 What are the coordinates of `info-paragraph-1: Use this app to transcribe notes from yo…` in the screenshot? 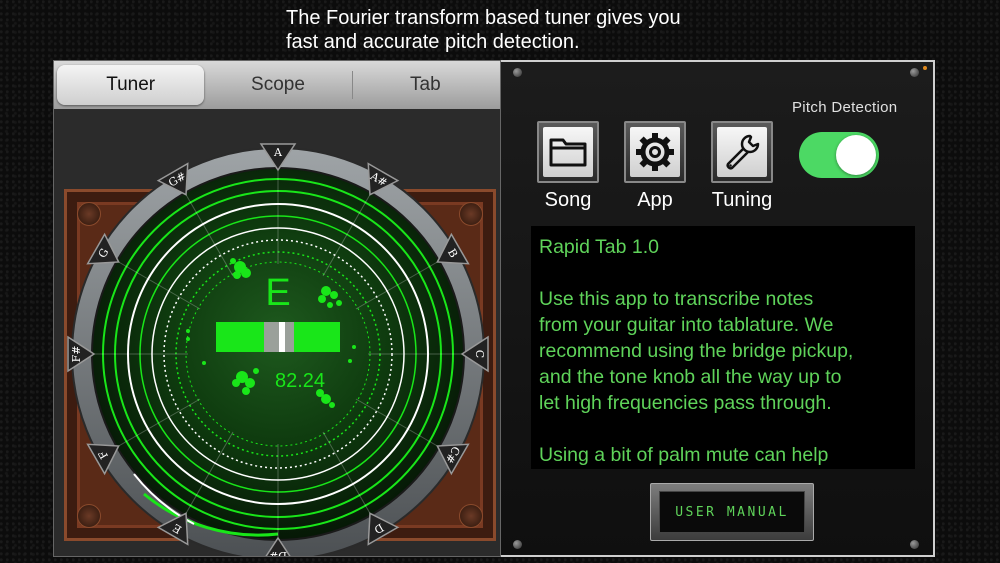 It's located at (696, 351).